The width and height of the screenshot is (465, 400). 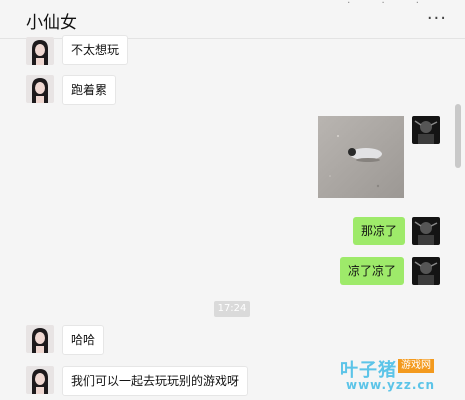 I want to click on chat-scrollbar, so click(x=458, y=136).